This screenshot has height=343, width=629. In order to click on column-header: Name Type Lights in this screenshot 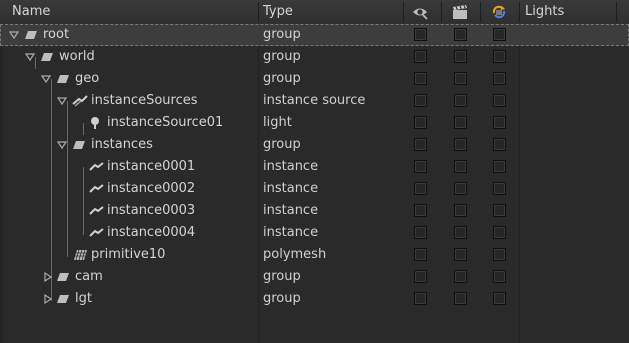, I will do `click(314, 12)`.